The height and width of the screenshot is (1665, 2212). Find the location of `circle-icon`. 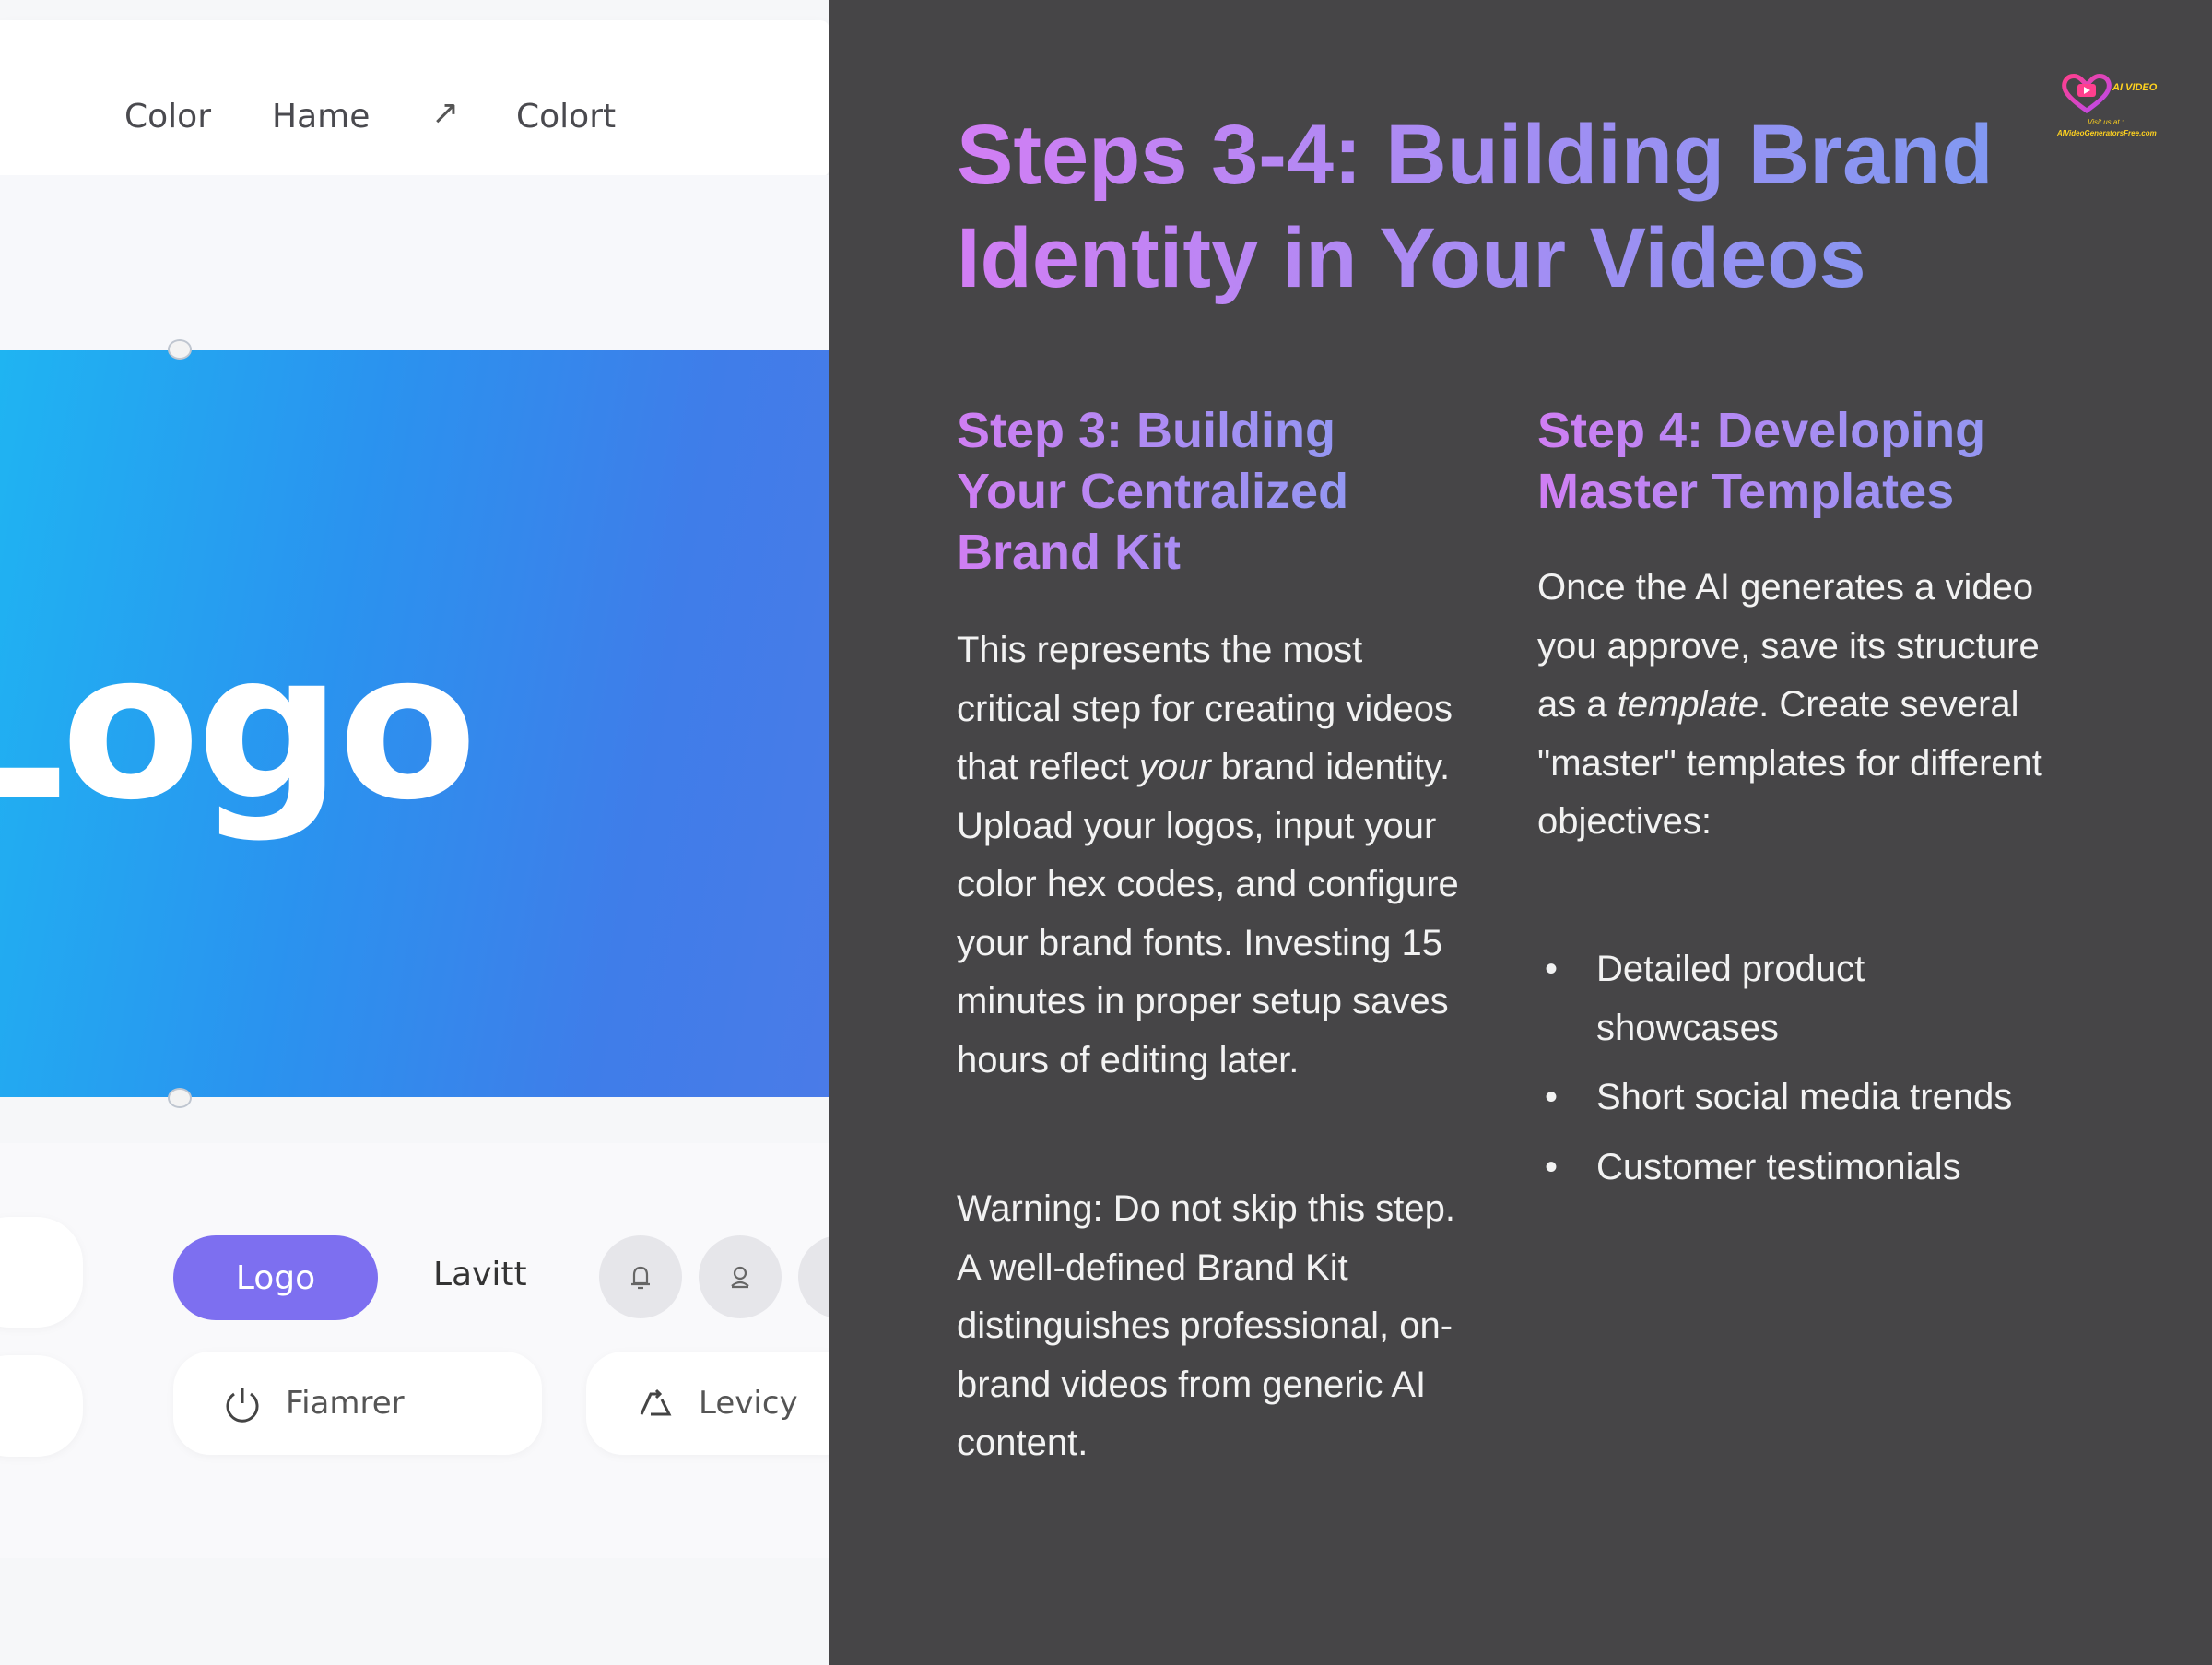

circle-icon is located at coordinates (827, 1277).